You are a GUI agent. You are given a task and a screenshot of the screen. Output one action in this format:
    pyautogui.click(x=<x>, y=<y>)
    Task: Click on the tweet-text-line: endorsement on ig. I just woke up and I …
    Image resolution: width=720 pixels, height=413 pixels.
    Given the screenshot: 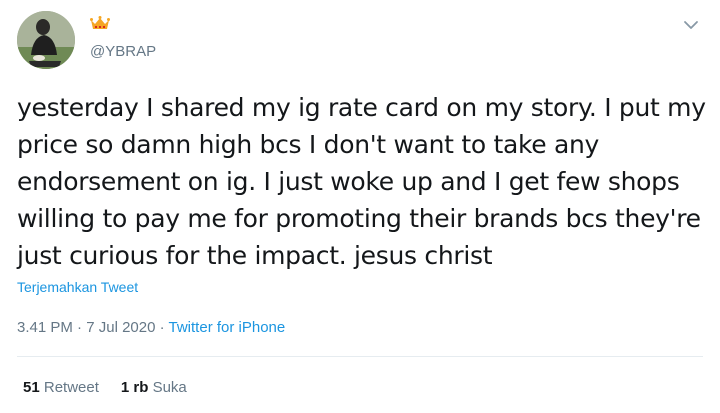 What is the action you would take?
    pyautogui.click(x=348, y=181)
    